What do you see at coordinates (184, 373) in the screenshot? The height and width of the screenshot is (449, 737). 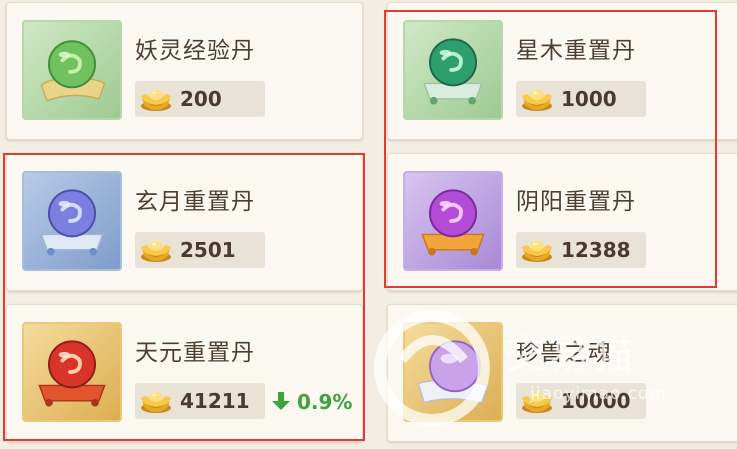 I see `item-card-tianyuan: 天元重置丹 41211 0.9%` at bounding box center [184, 373].